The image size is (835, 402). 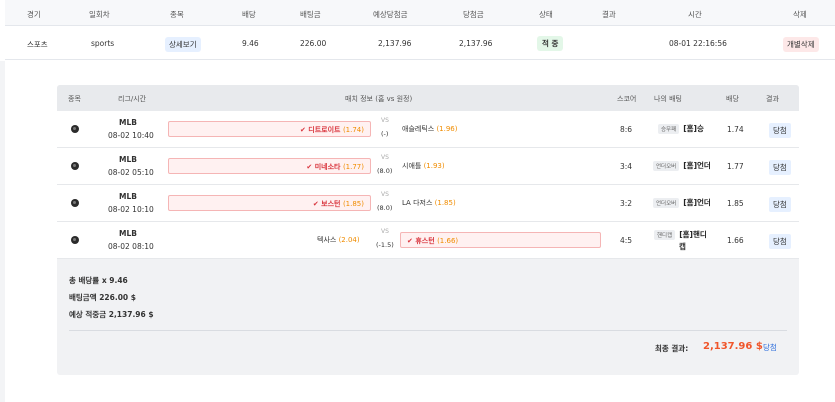 What do you see at coordinates (37, 44) in the screenshot?
I see `bet-sport: 스포츠` at bounding box center [37, 44].